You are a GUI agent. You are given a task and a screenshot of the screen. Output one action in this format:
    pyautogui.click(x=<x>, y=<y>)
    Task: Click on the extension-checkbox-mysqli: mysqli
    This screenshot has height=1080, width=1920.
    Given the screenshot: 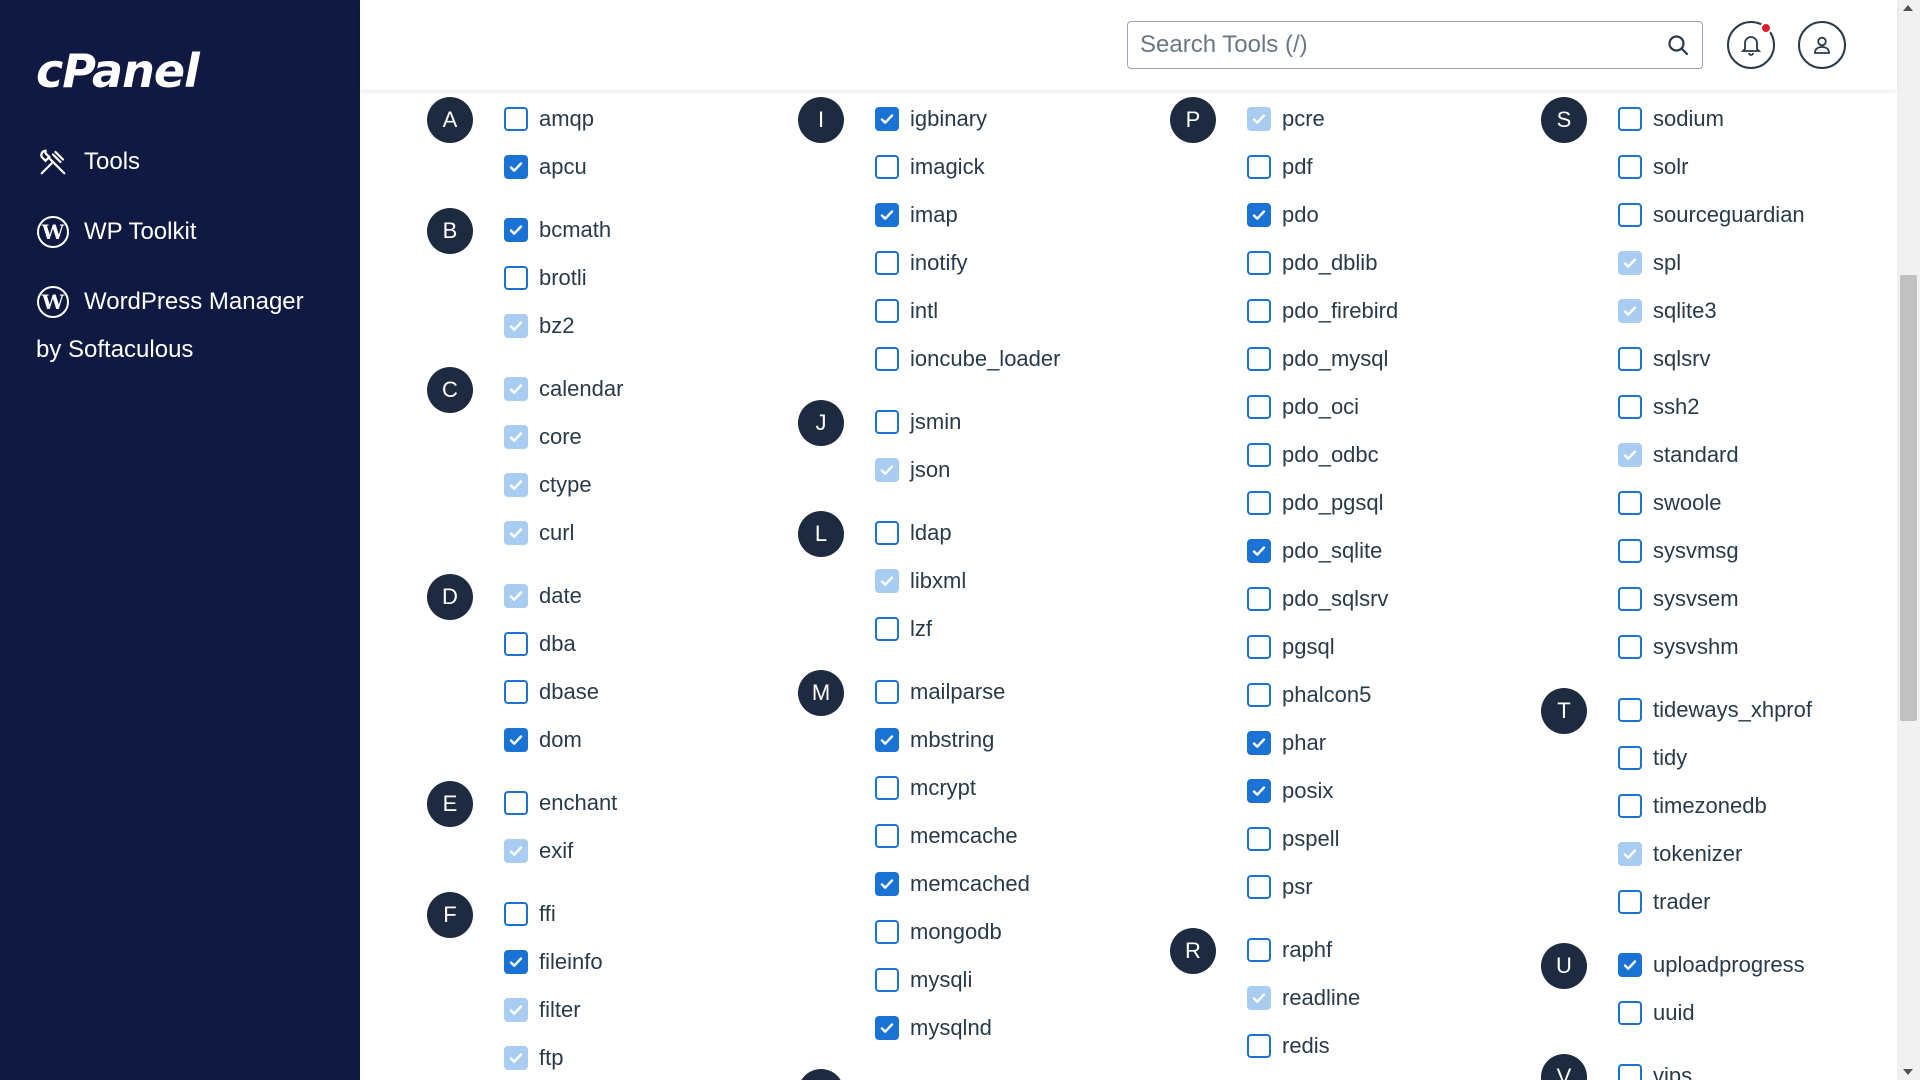 What is the action you would take?
    pyautogui.click(x=923, y=980)
    